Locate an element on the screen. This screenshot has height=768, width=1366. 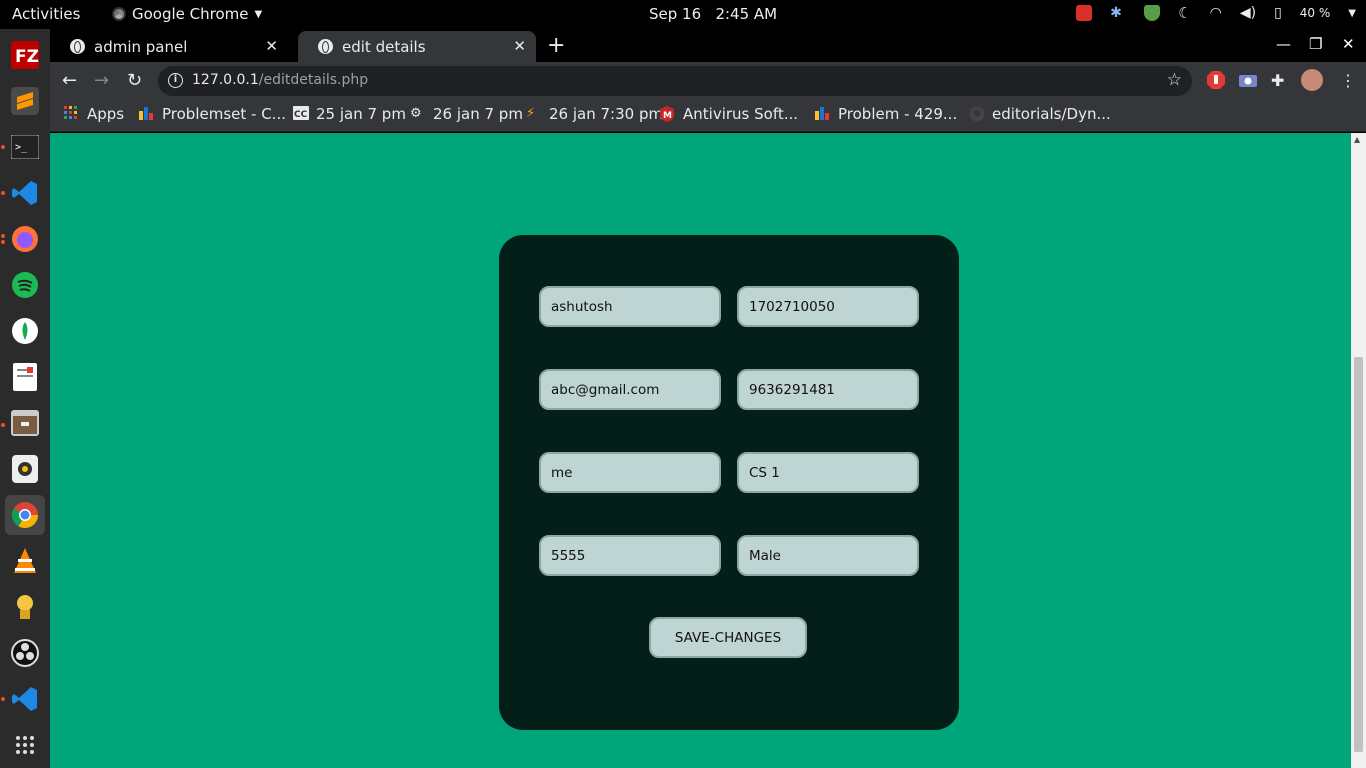
bookmark-26-jan-7pm: ⚙ 26 jan 7 pm is located at coordinates (466, 114).